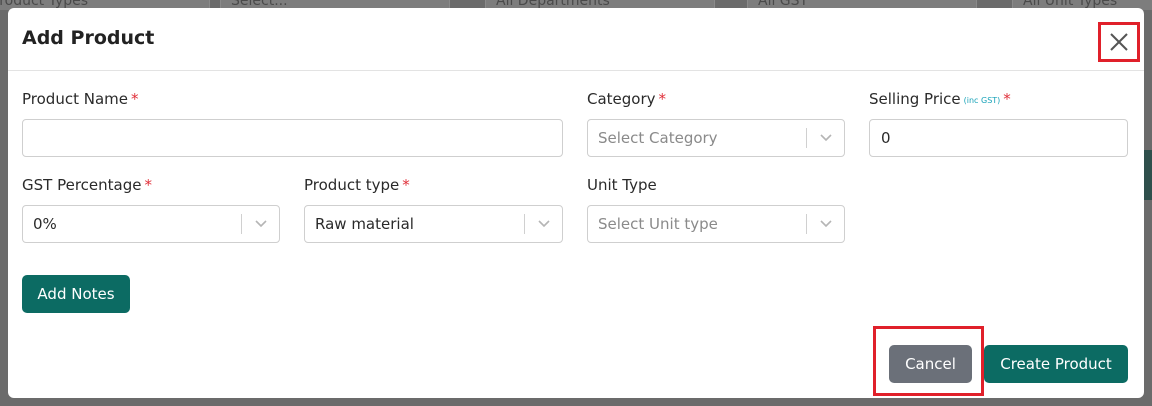  What do you see at coordinates (940, 99) in the screenshot?
I see `selling-price-label: Selling Price (inc GST) *` at bounding box center [940, 99].